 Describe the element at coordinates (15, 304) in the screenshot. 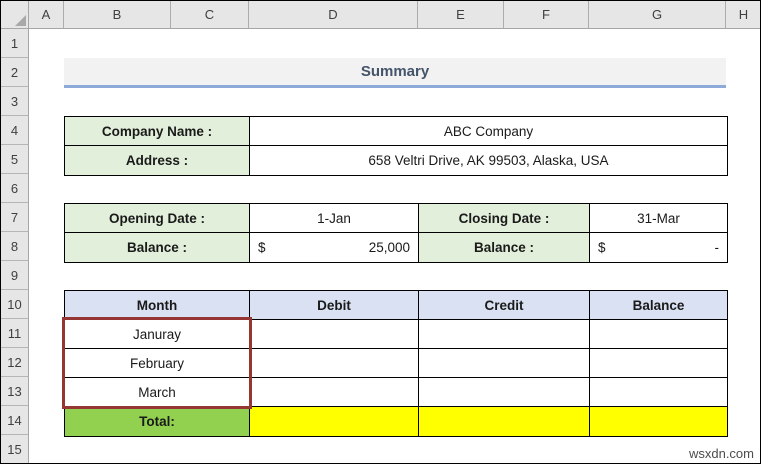

I see `row-header-10: 10` at that location.